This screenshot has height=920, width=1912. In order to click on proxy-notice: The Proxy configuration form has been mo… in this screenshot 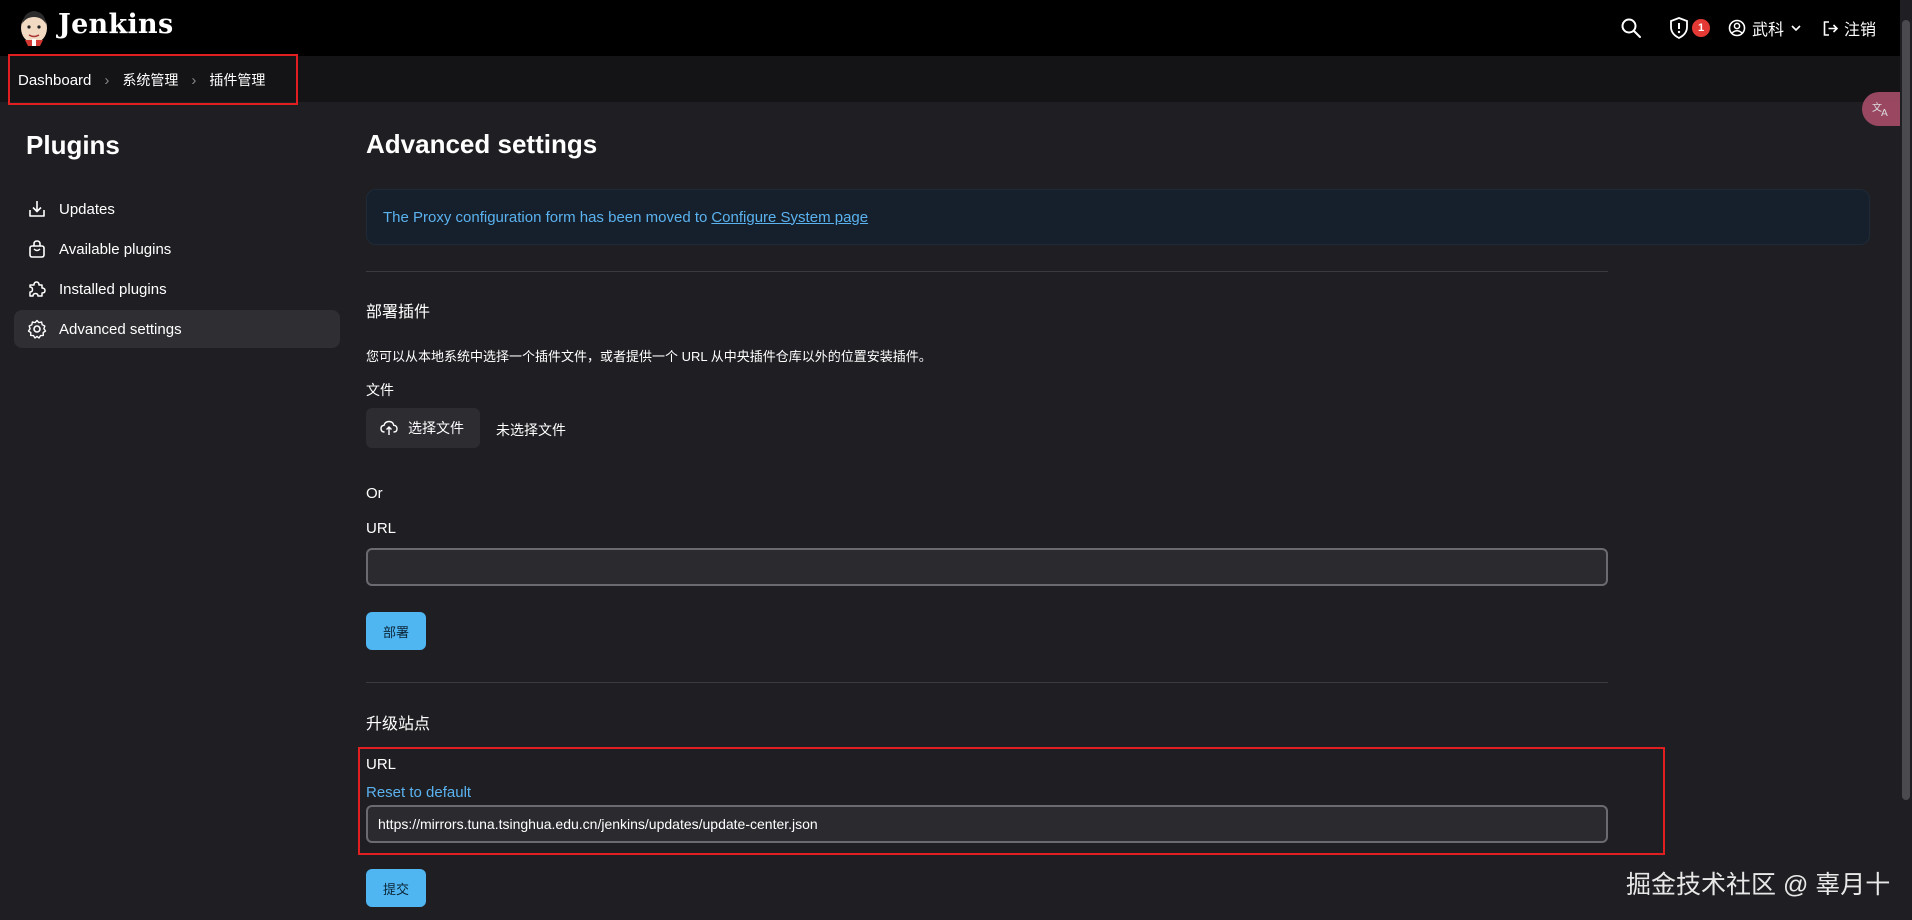, I will do `click(1118, 217)`.